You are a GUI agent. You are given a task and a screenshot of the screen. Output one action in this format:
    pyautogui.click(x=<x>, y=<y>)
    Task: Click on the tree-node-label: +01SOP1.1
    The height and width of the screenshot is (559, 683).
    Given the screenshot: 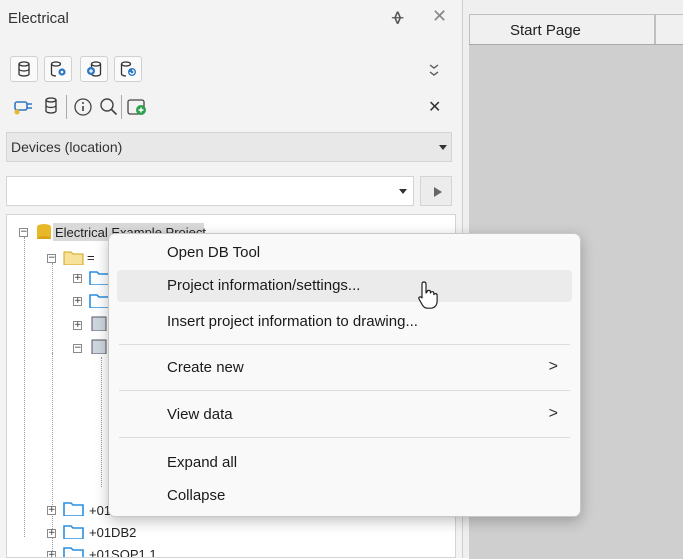 What is the action you would take?
    pyautogui.click(x=123, y=552)
    